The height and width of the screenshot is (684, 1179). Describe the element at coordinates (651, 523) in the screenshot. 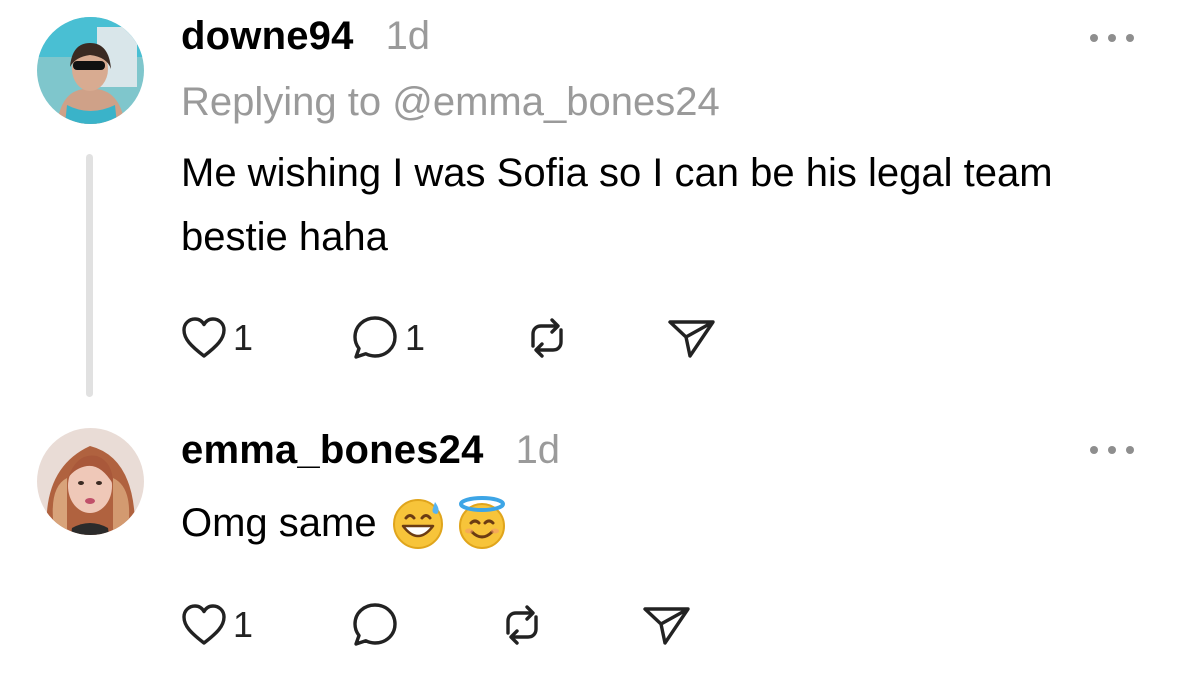

I see `post-text-row: Omg same` at that location.